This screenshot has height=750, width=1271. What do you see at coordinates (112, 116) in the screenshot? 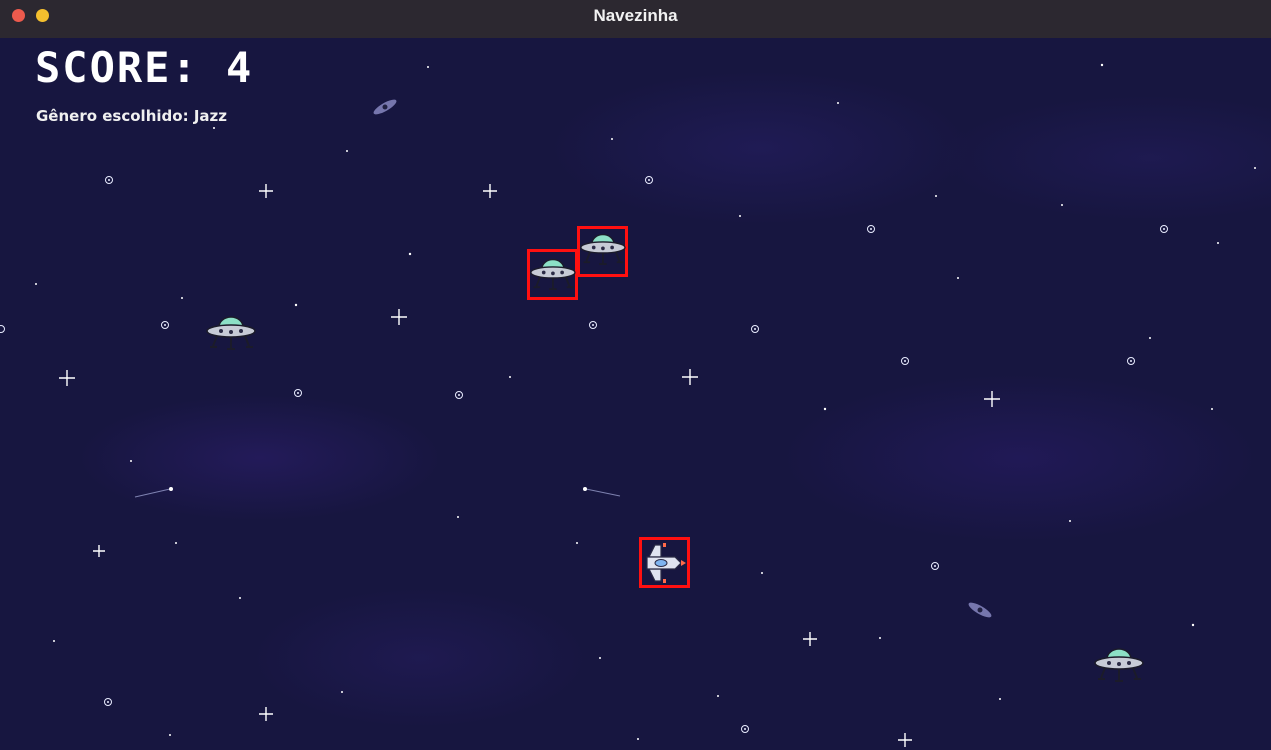
I see `genre-label: Gênero escolhido:` at bounding box center [112, 116].